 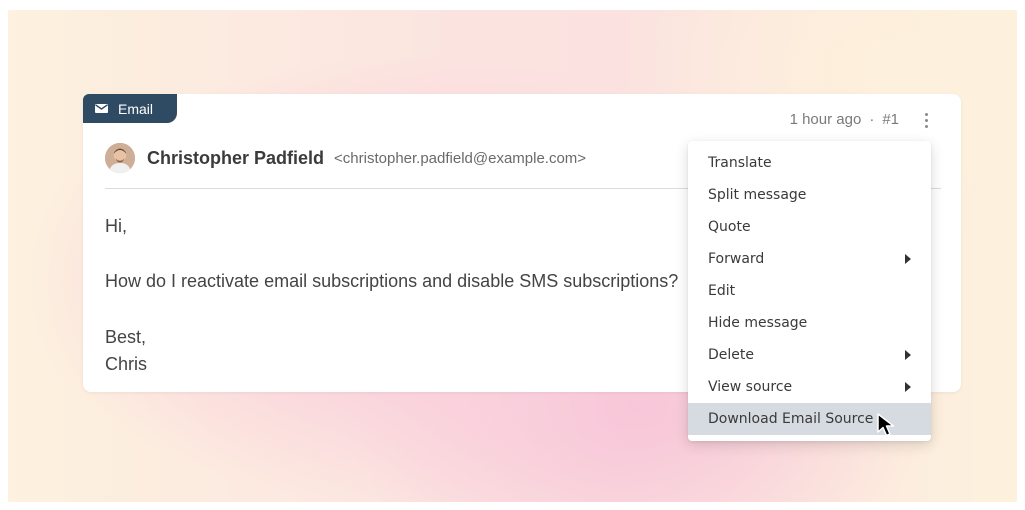 I want to click on avatar, so click(x=120, y=158).